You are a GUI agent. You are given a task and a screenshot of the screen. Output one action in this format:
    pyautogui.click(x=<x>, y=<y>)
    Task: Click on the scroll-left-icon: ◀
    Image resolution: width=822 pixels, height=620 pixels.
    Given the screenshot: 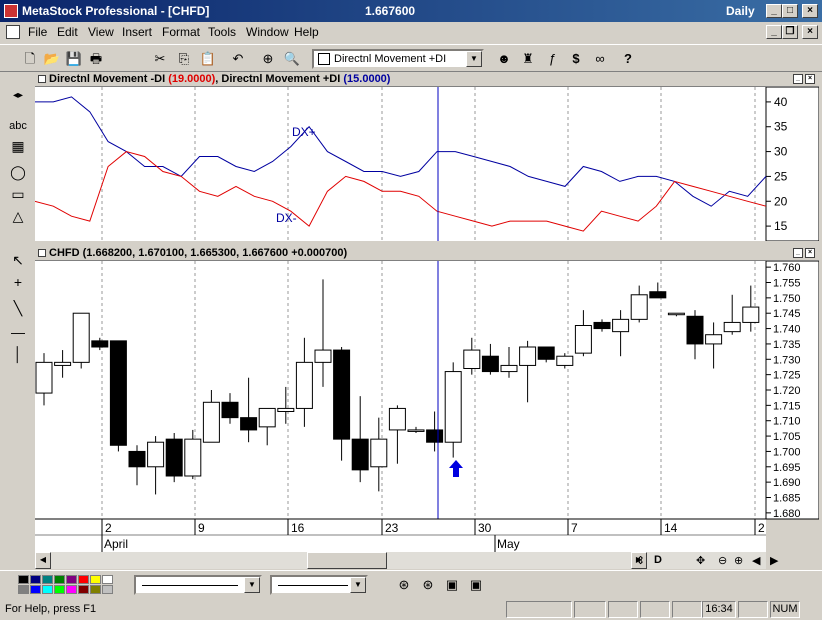 What is the action you would take?
    pyautogui.click(x=43, y=560)
    